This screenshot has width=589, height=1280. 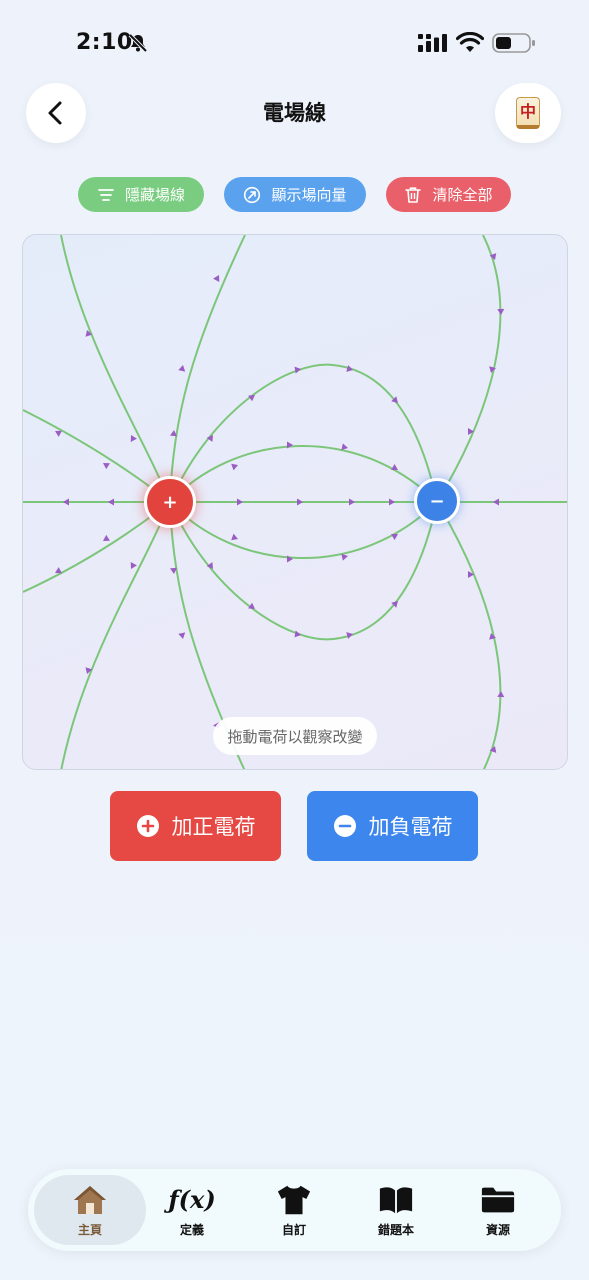 What do you see at coordinates (470, 42) in the screenshot?
I see `wifi-icon` at bounding box center [470, 42].